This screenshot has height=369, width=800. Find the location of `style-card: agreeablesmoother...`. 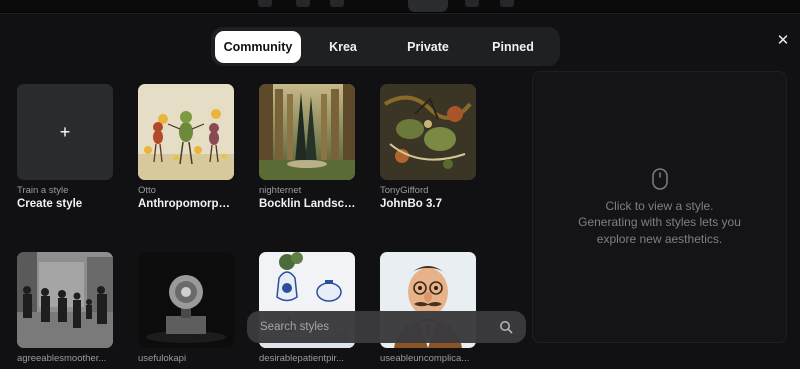

style-card: agreeablesmoother... is located at coordinates (66, 308).